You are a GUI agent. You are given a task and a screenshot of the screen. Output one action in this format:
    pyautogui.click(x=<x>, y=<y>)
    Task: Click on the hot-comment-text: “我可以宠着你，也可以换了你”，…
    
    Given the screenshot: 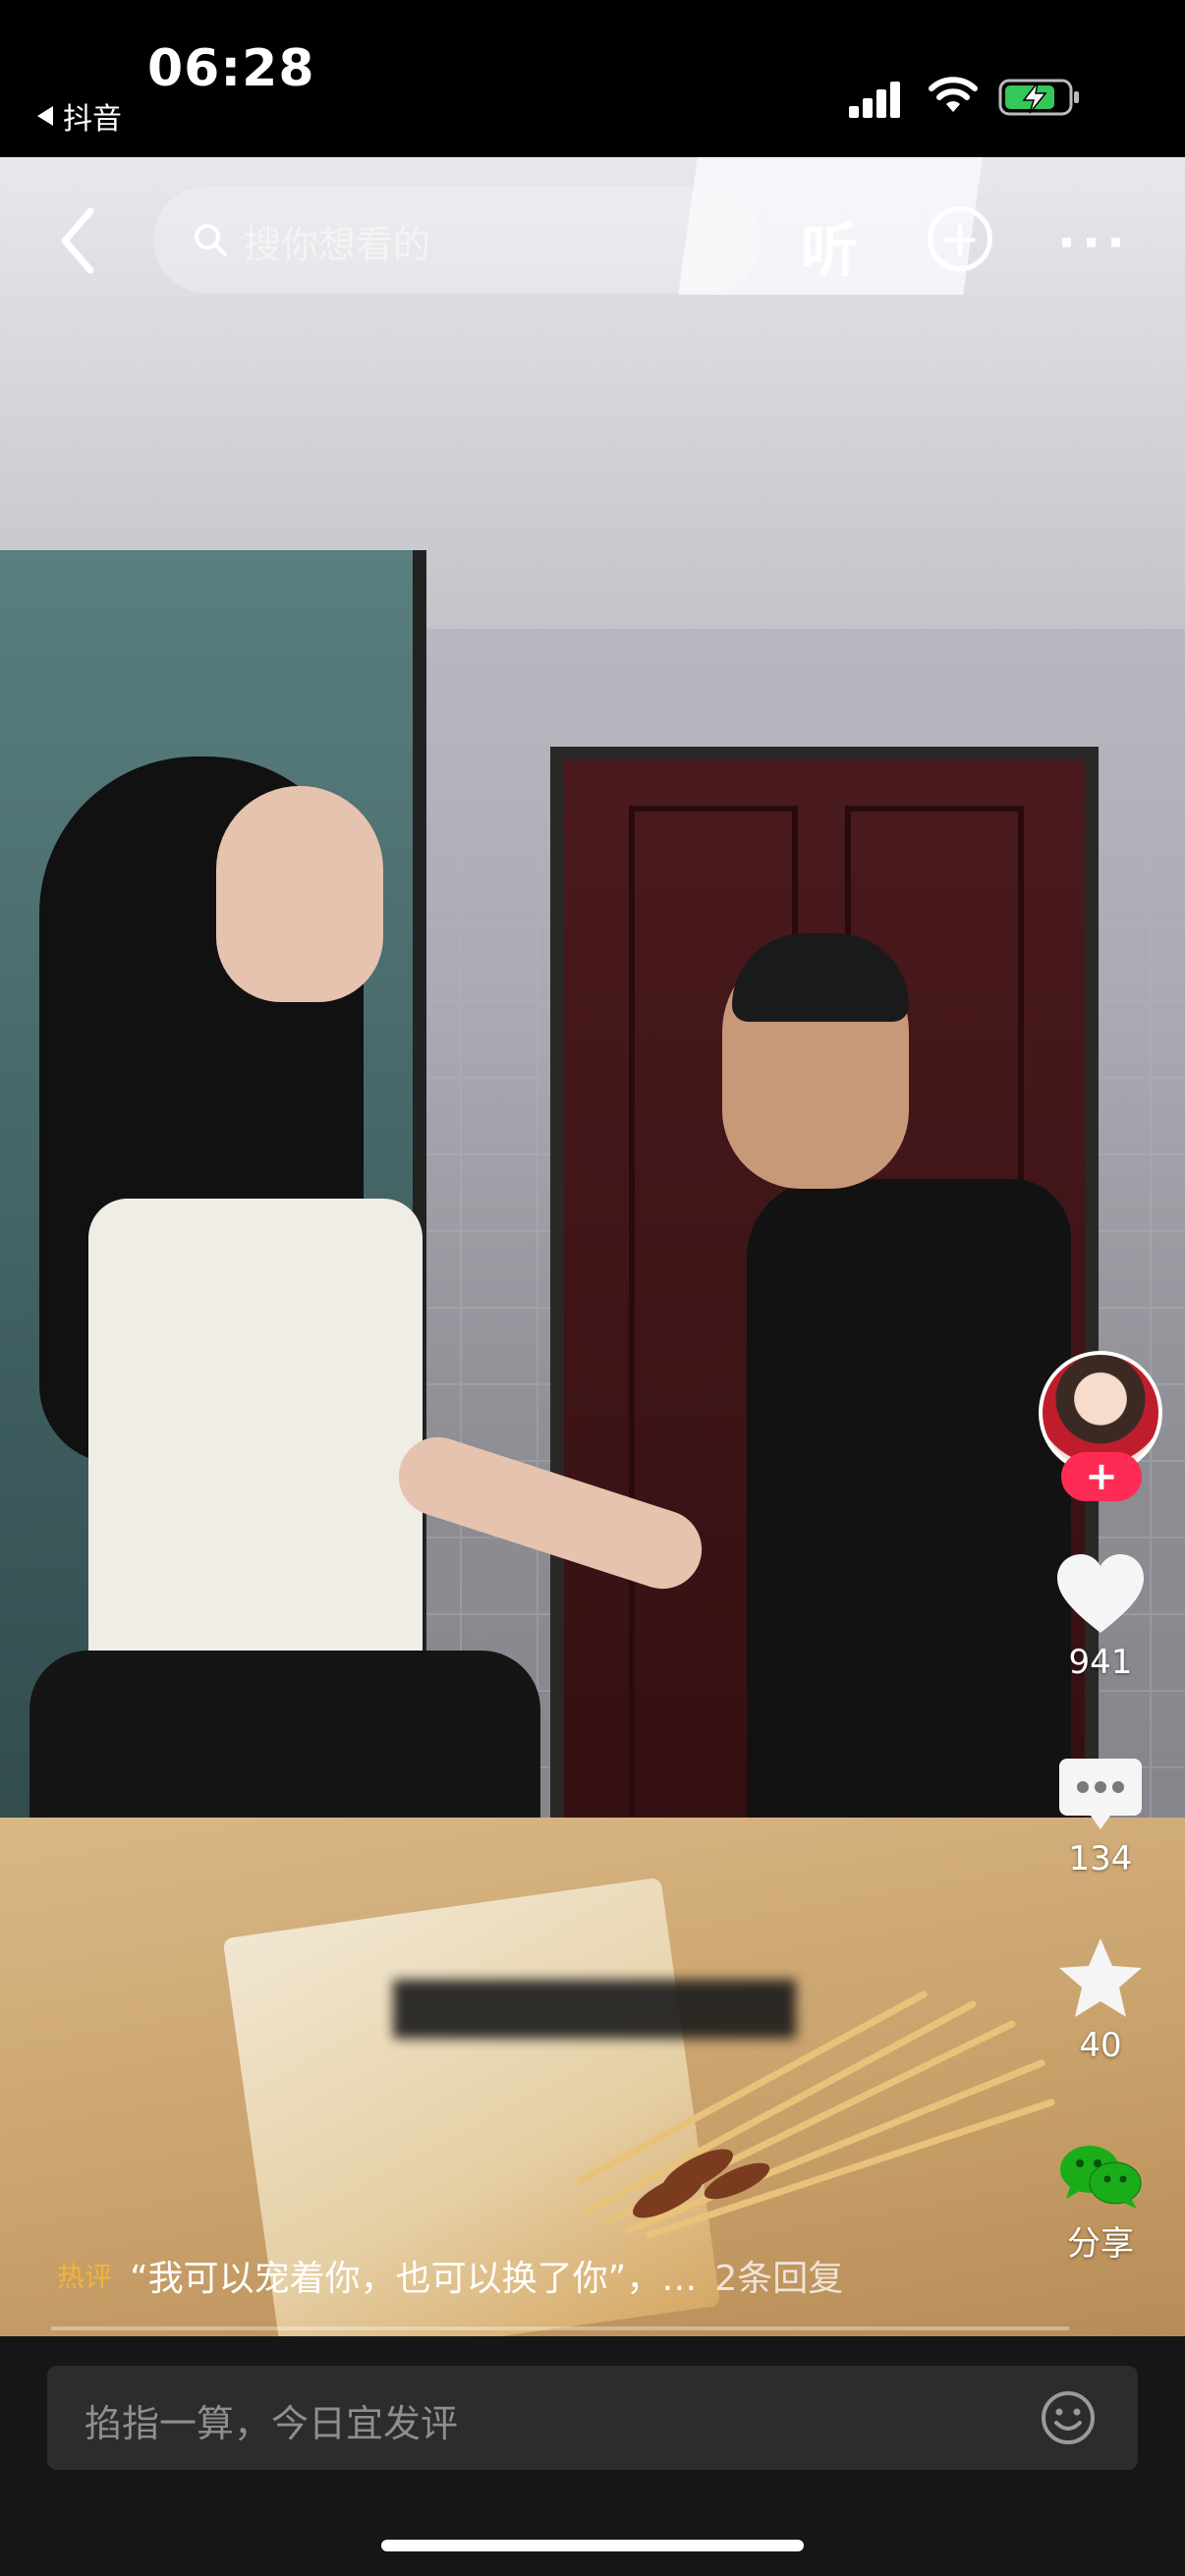 What is the action you would take?
    pyautogui.click(x=414, y=2279)
    